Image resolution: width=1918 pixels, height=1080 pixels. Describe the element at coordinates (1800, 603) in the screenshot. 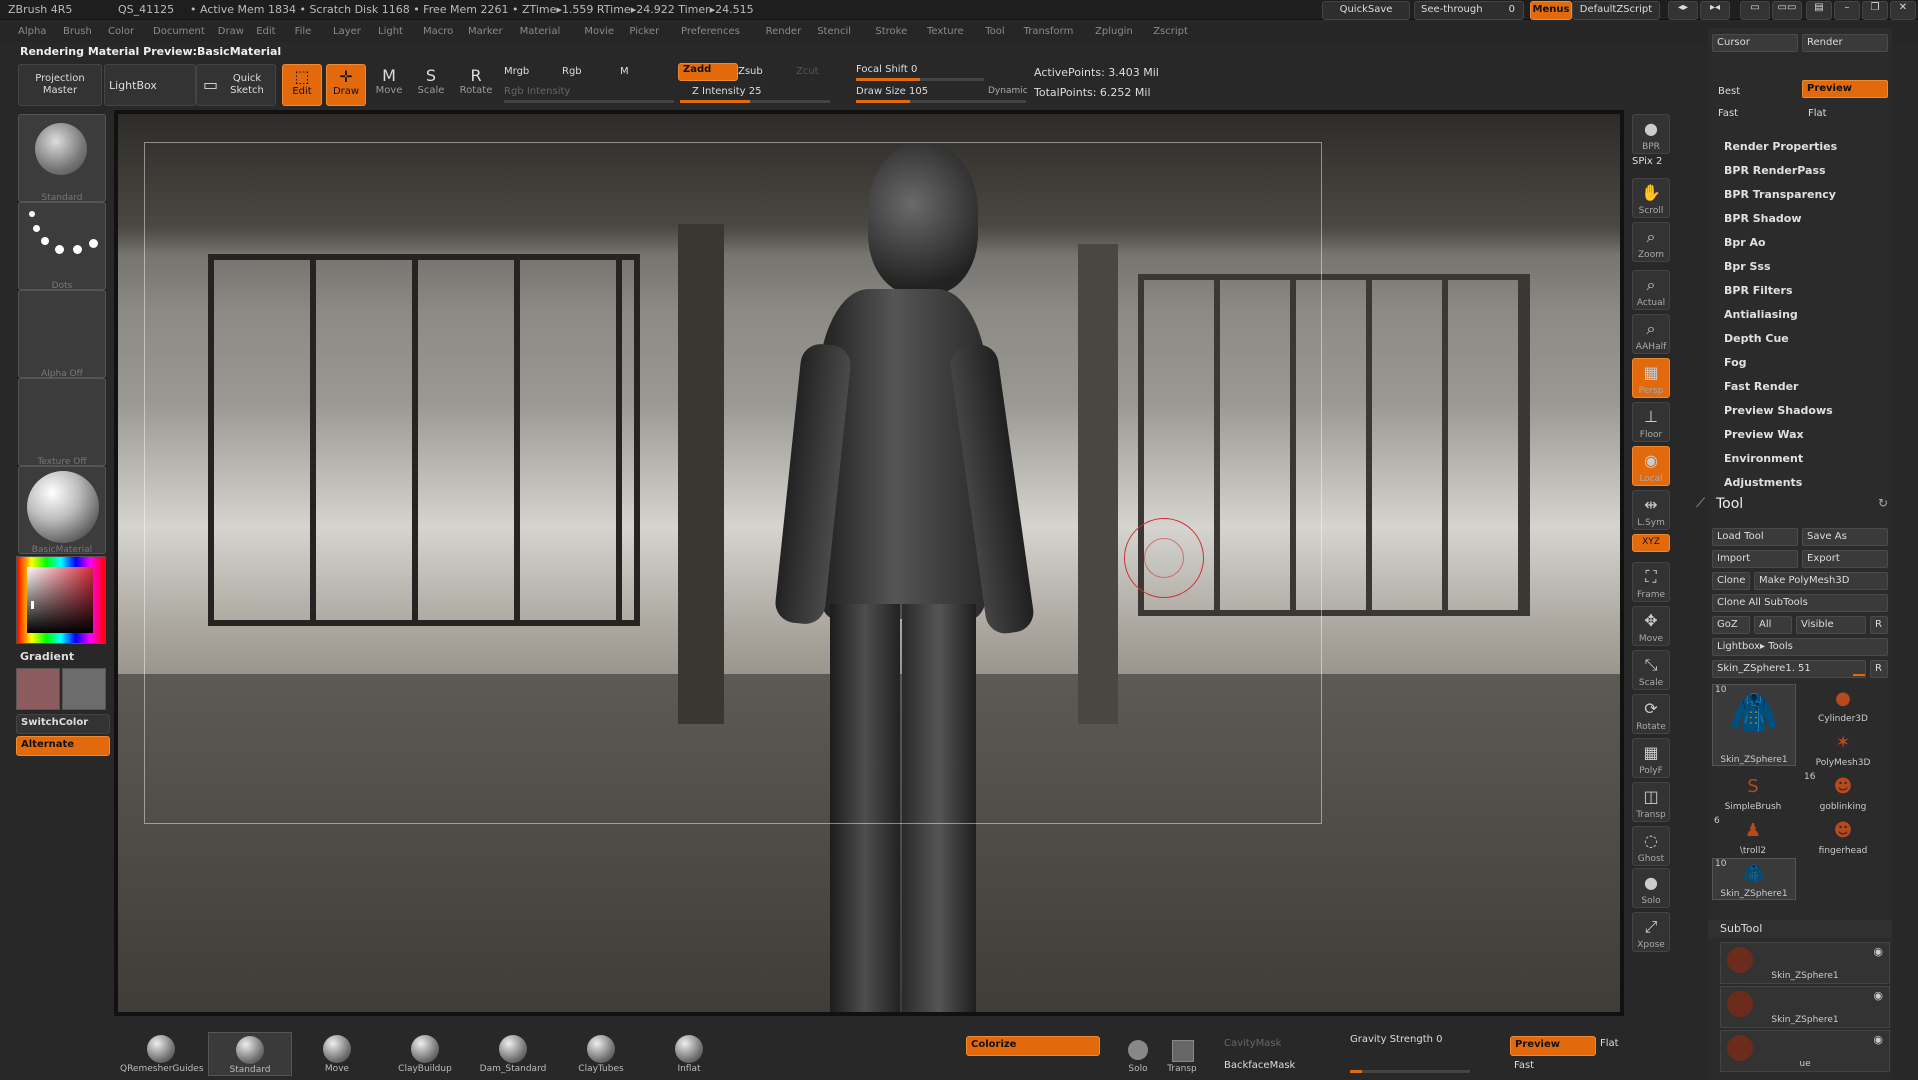

I see `clone-all-subtools-button: Clone All SubTools` at that location.